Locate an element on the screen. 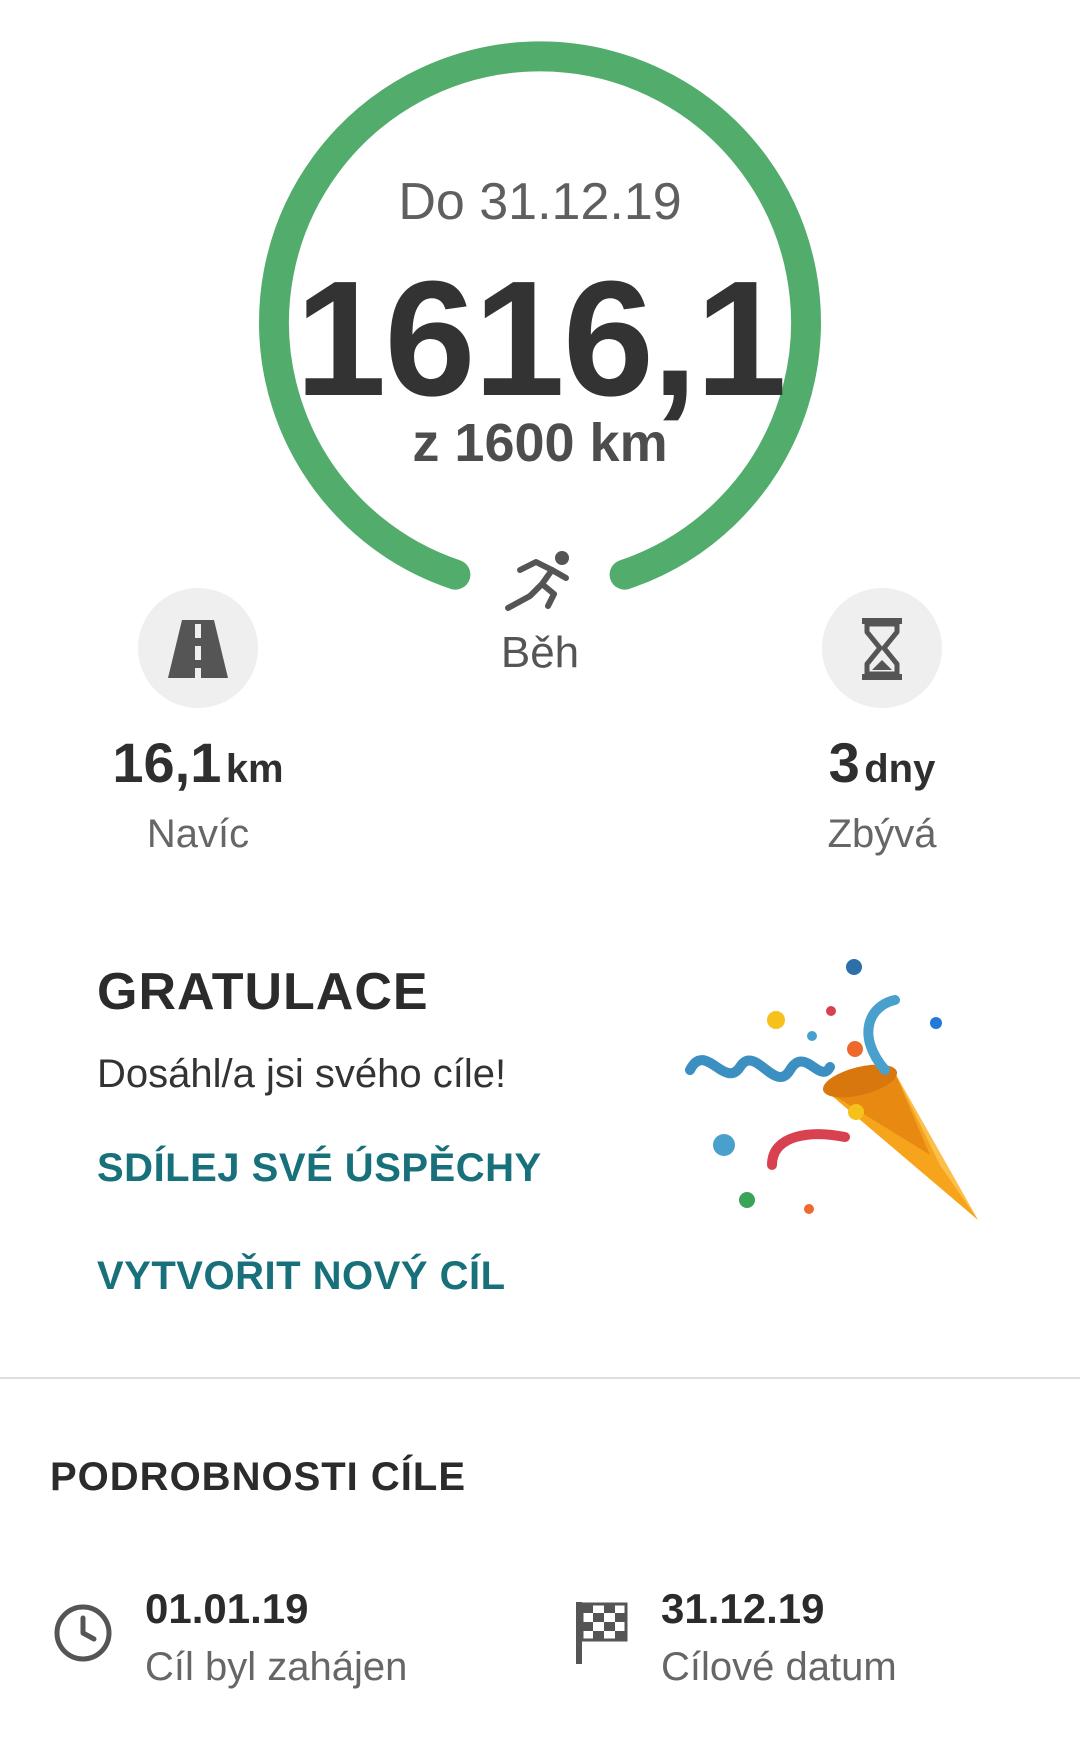 The width and height of the screenshot is (1080, 1759). congrats-title: GRATULACE is located at coordinates (263, 992).